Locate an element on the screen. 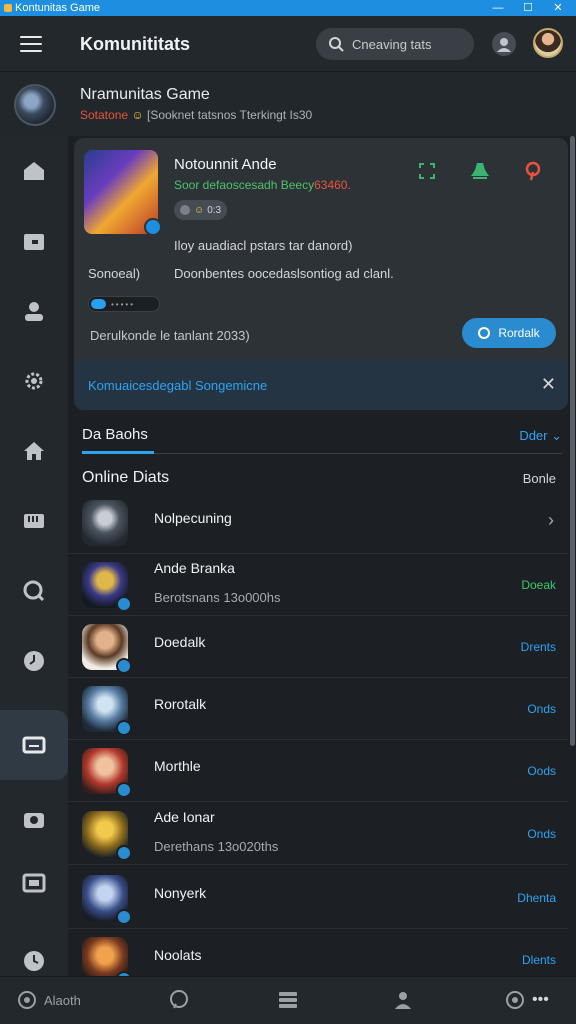  bottom-first-item: Alaoth is located at coordinates (48, 1000).